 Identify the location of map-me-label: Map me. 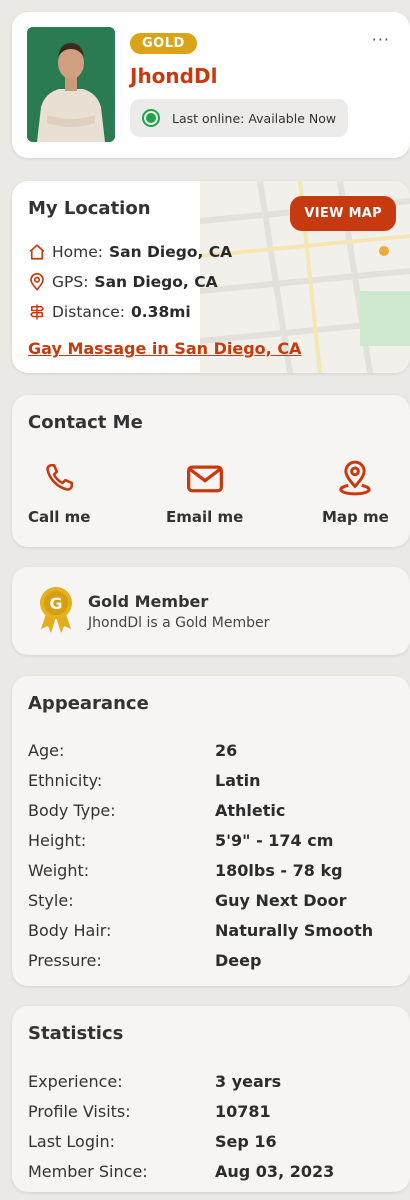
(355, 517).